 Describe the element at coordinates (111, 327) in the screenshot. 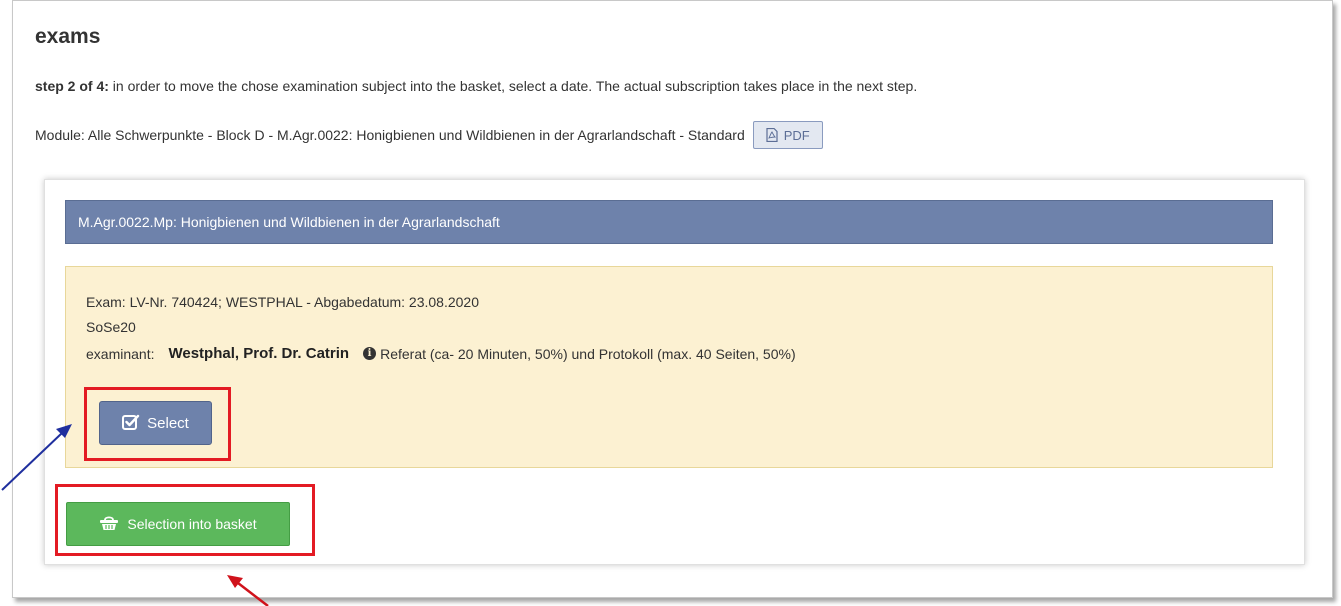

I see `exam-semester: SoSe20` at that location.